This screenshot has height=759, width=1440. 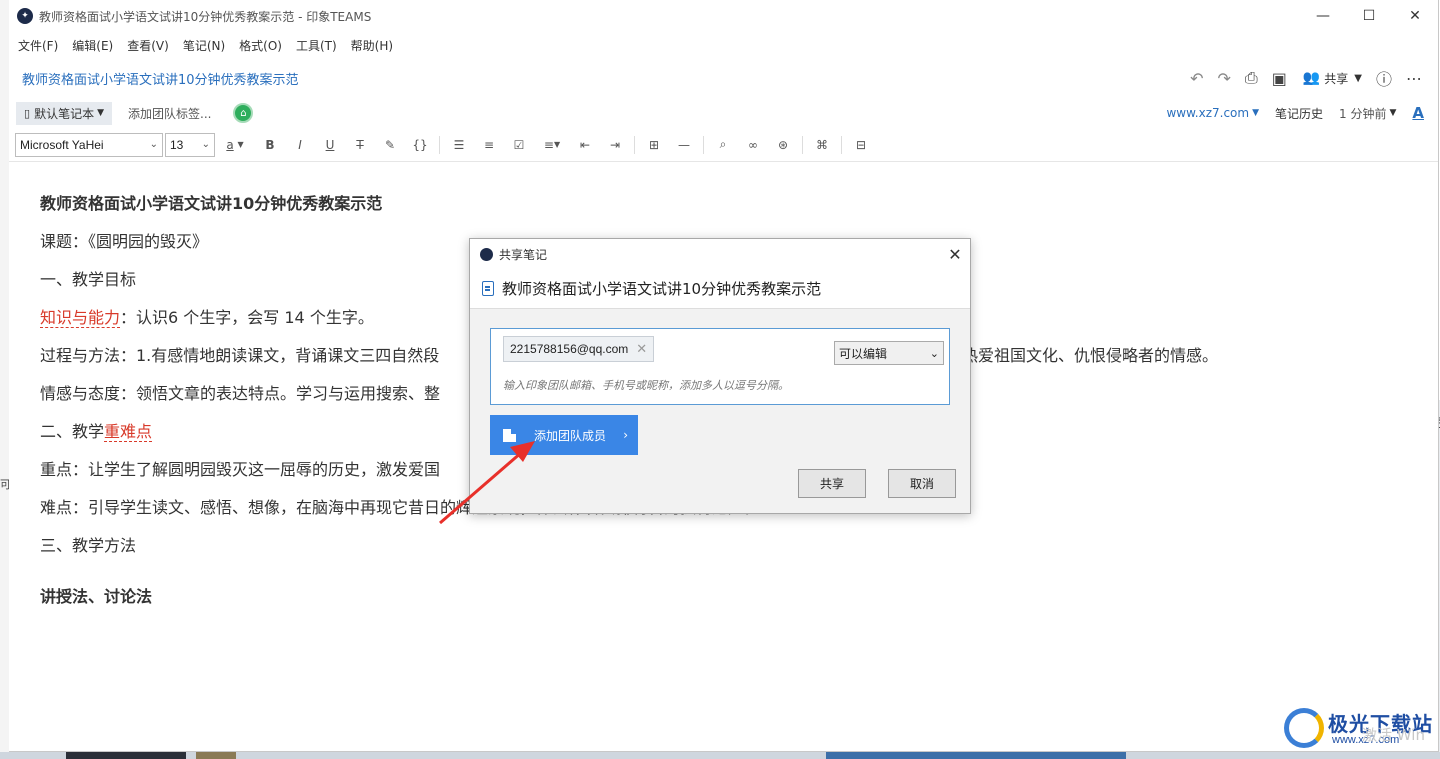 I want to click on shortcut-icon: ⌘, so click(x=822, y=145).